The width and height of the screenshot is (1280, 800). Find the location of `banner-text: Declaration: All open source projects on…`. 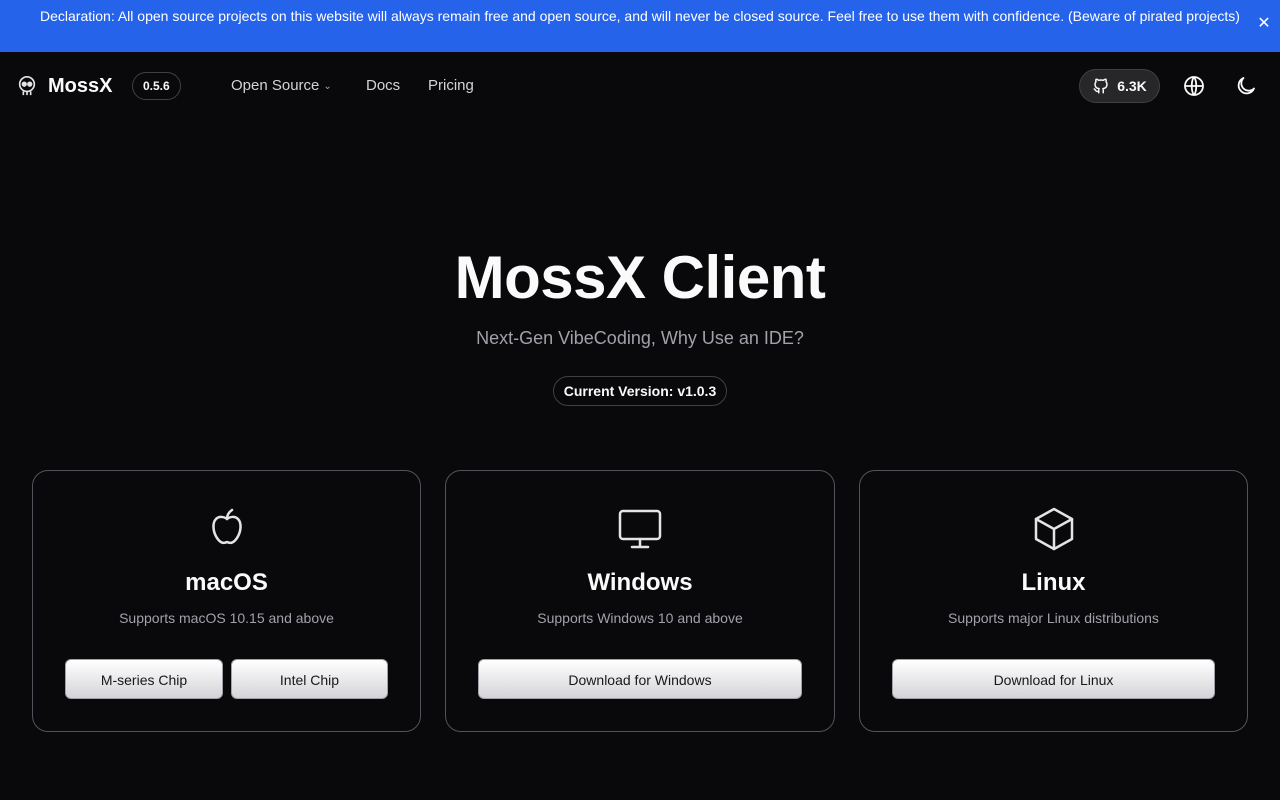

banner-text: Declaration: All open source projects on… is located at coordinates (640, 16).